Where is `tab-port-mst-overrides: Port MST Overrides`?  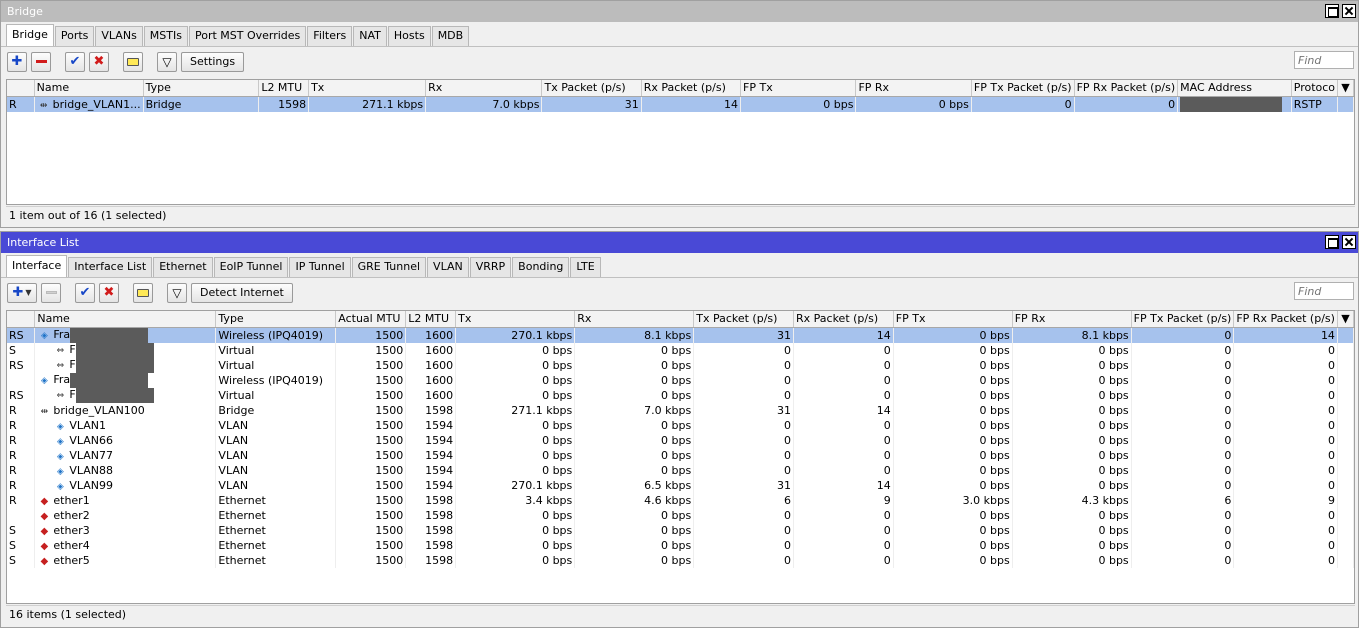 tab-port-mst-overrides: Port MST Overrides is located at coordinates (247, 36).